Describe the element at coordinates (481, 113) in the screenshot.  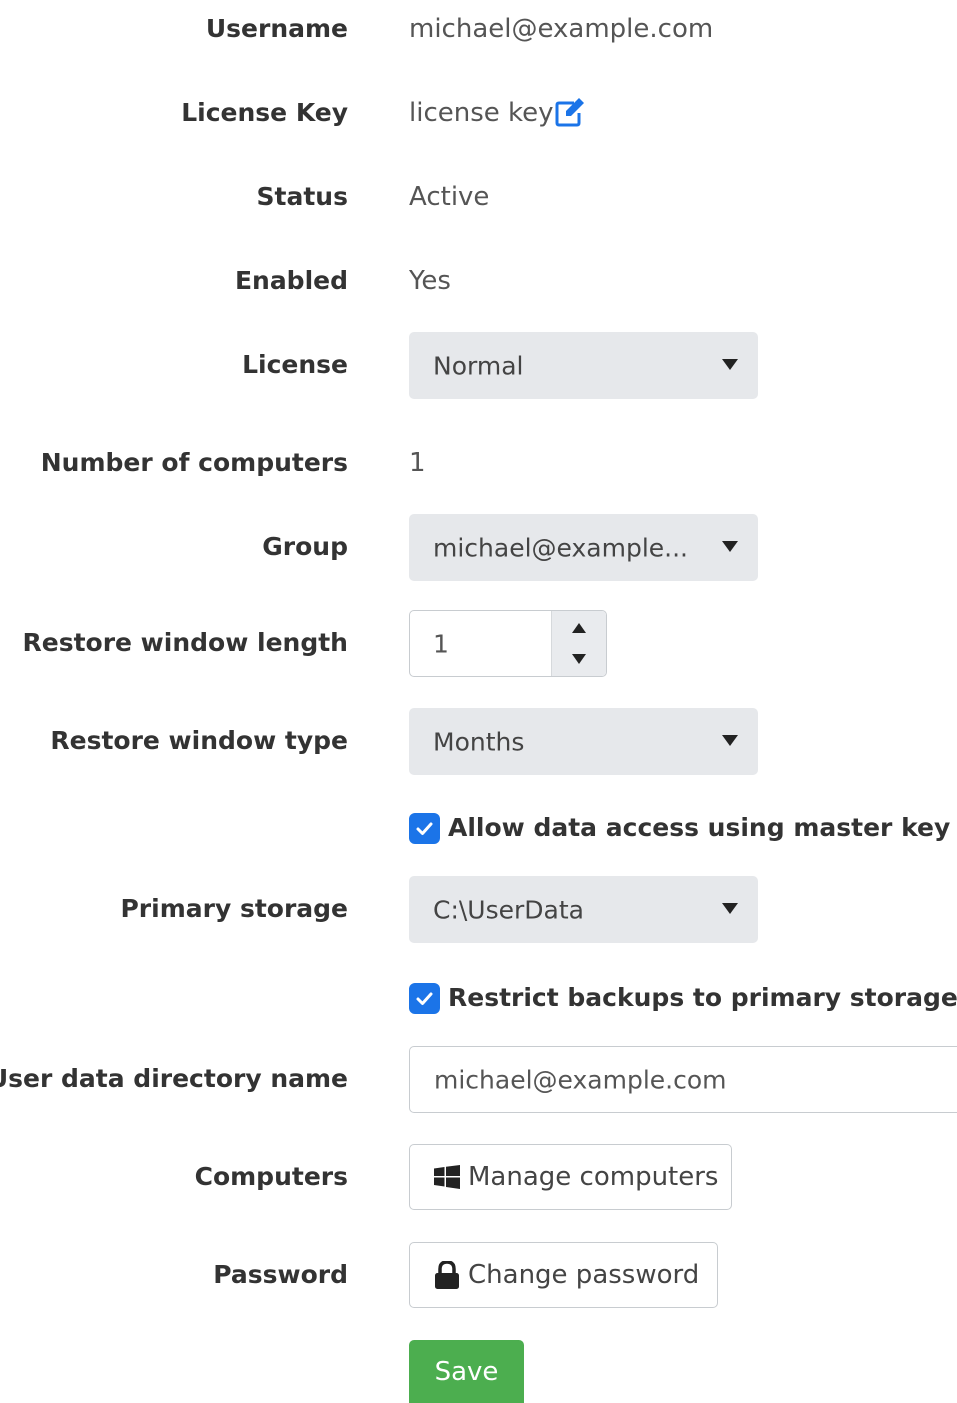
I see `license-key-value: license key` at that location.